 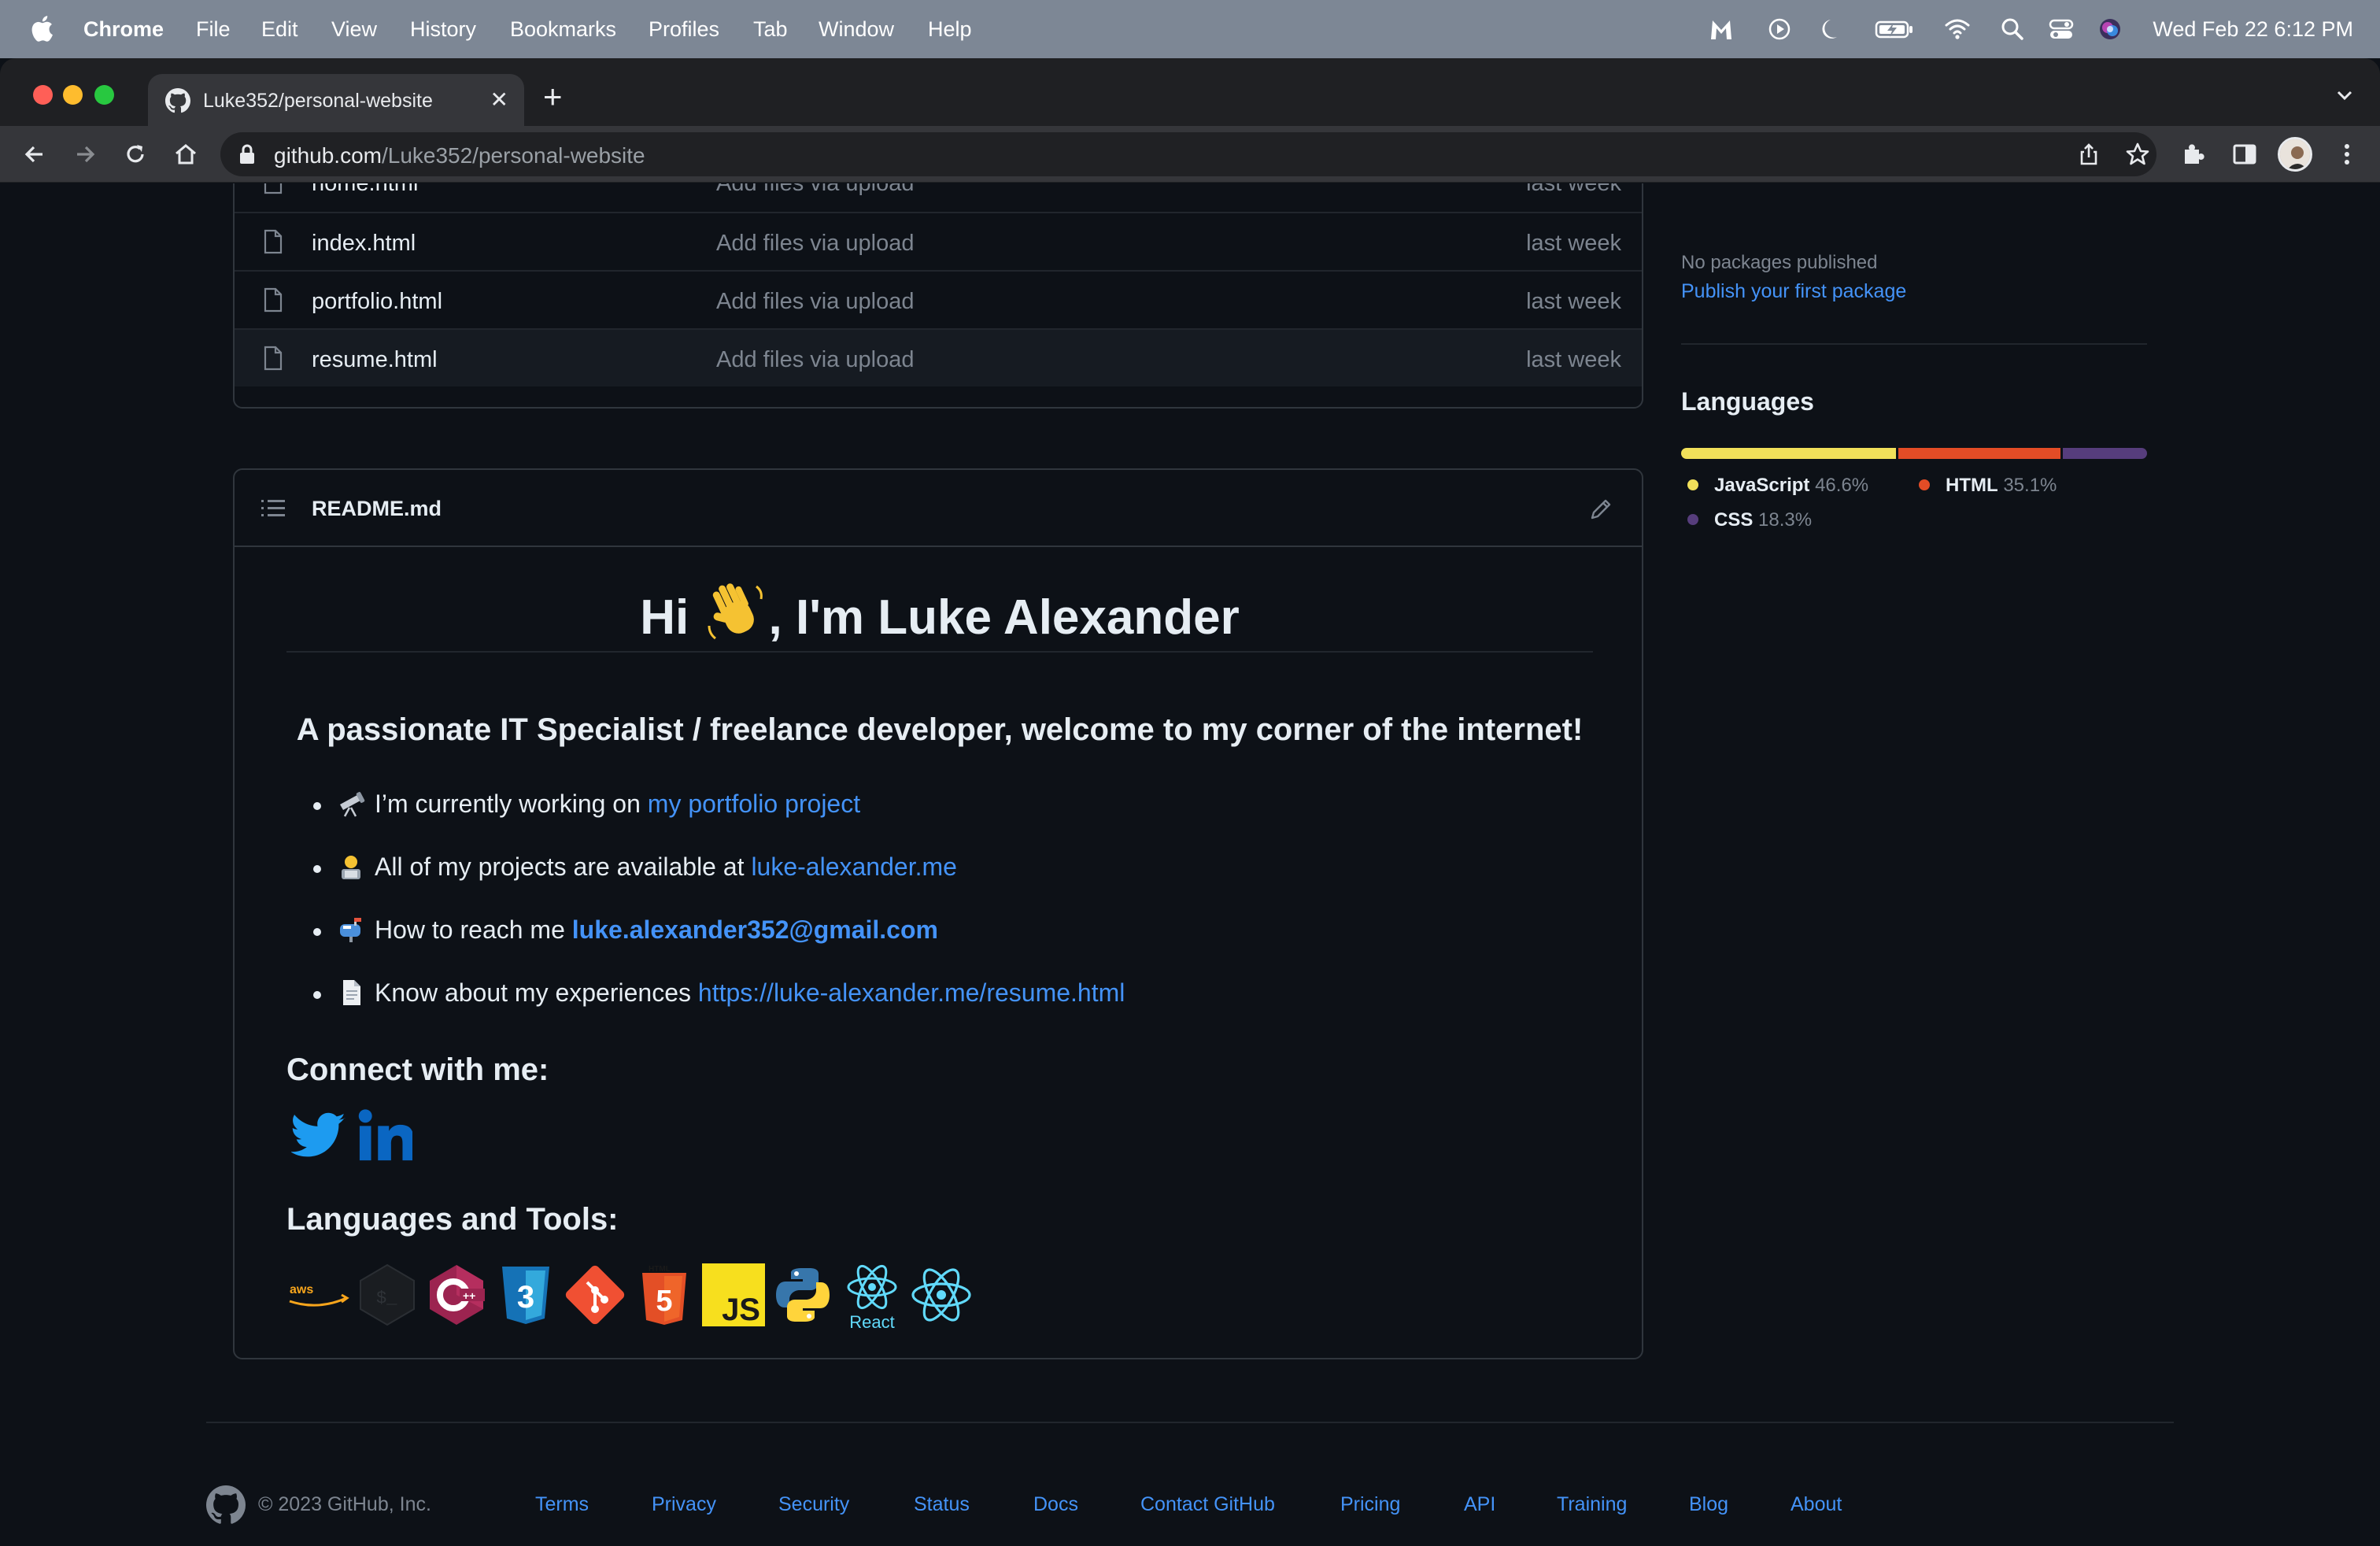 What do you see at coordinates (755, 930) in the screenshot?
I see `email-link: luke.alexander352@gmail.com` at bounding box center [755, 930].